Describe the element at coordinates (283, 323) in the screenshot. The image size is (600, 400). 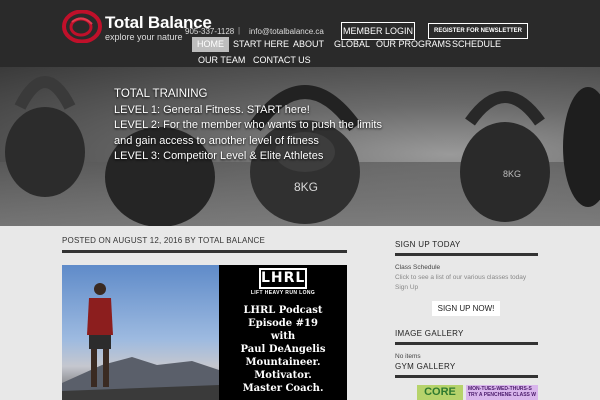
I see `podcast-line: Episode #19` at that location.